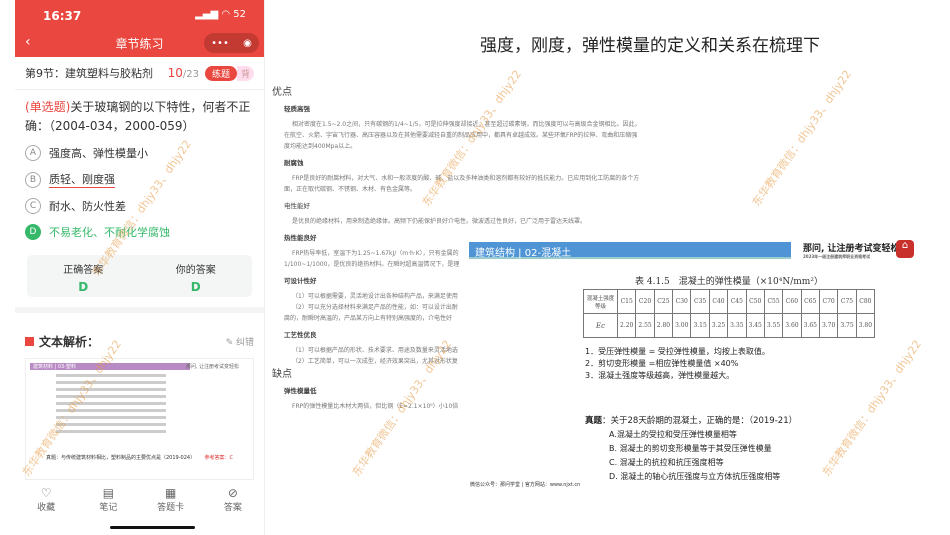  What do you see at coordinates (695, 476) in the screenshot?
I see `exam-option: D. 混凝土的轴心抗压强度与立方体抗压强度相等` at bounding box center [695, 476].